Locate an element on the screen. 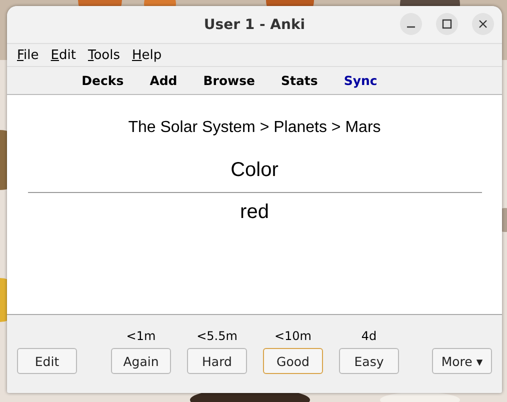  interval-label: <5.5m is located at coordinates (217, 336).